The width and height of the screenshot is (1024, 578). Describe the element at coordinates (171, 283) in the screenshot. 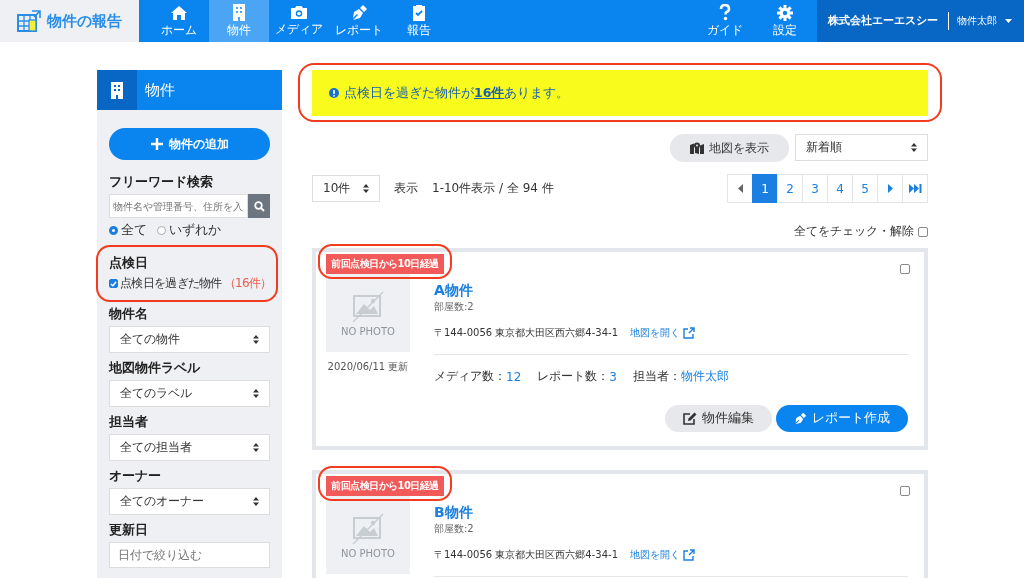

I see `checkbox-label: 点検日を過ぎた物件` at that location.